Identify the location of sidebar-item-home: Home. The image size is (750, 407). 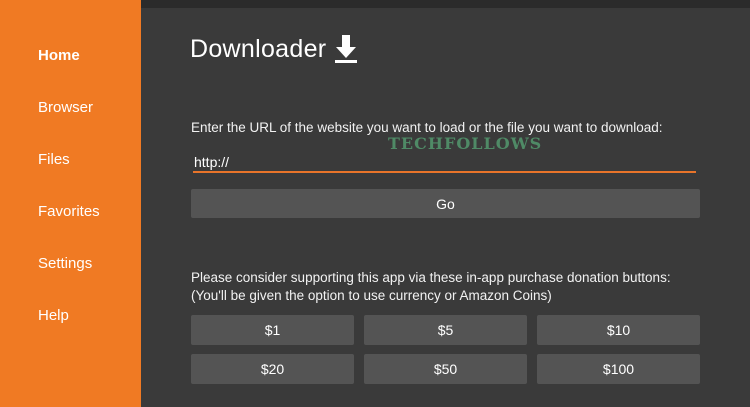
(59, 55).